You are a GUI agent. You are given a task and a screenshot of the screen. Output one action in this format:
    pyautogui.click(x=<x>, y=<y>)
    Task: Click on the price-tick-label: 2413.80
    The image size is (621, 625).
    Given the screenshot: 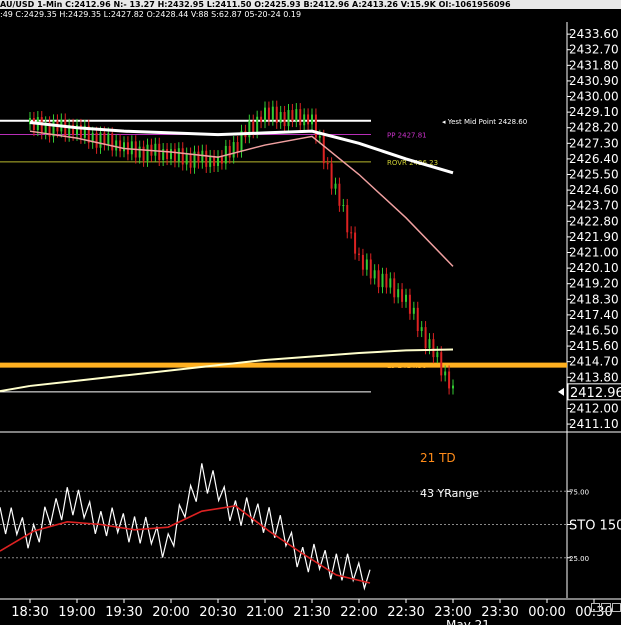 What is the action you would take?
    pyautogui.click(x=594, y=377)
    